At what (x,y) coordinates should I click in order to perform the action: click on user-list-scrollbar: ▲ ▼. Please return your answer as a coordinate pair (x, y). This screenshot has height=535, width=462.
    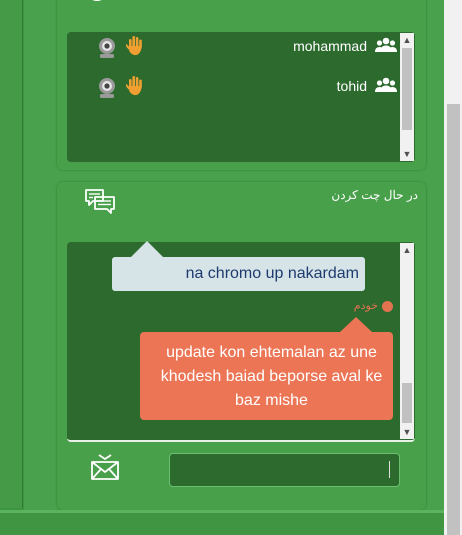
    Looking at the image, I should click on (407, 97).